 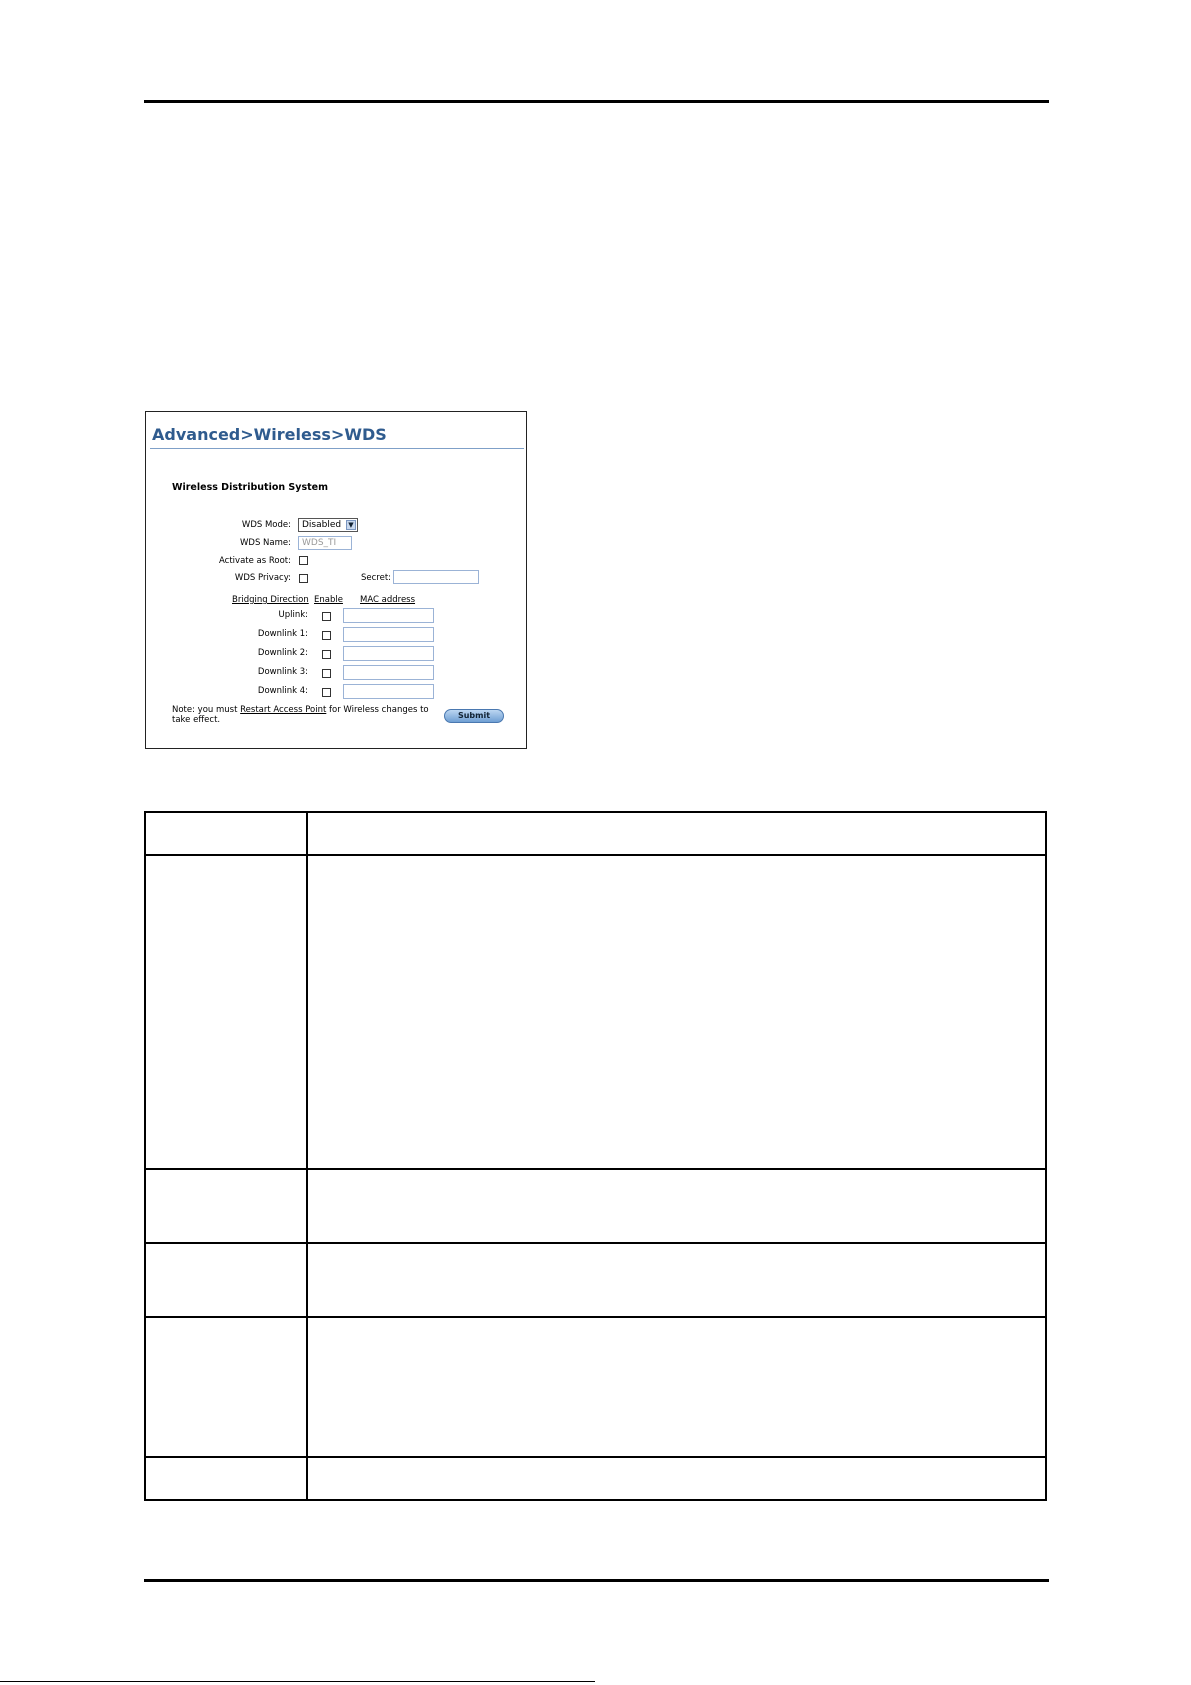 What do you see at coordinates (474, 716) in the screenshot?
I see `submit-button: Submit` at bounding box center [474, 716].